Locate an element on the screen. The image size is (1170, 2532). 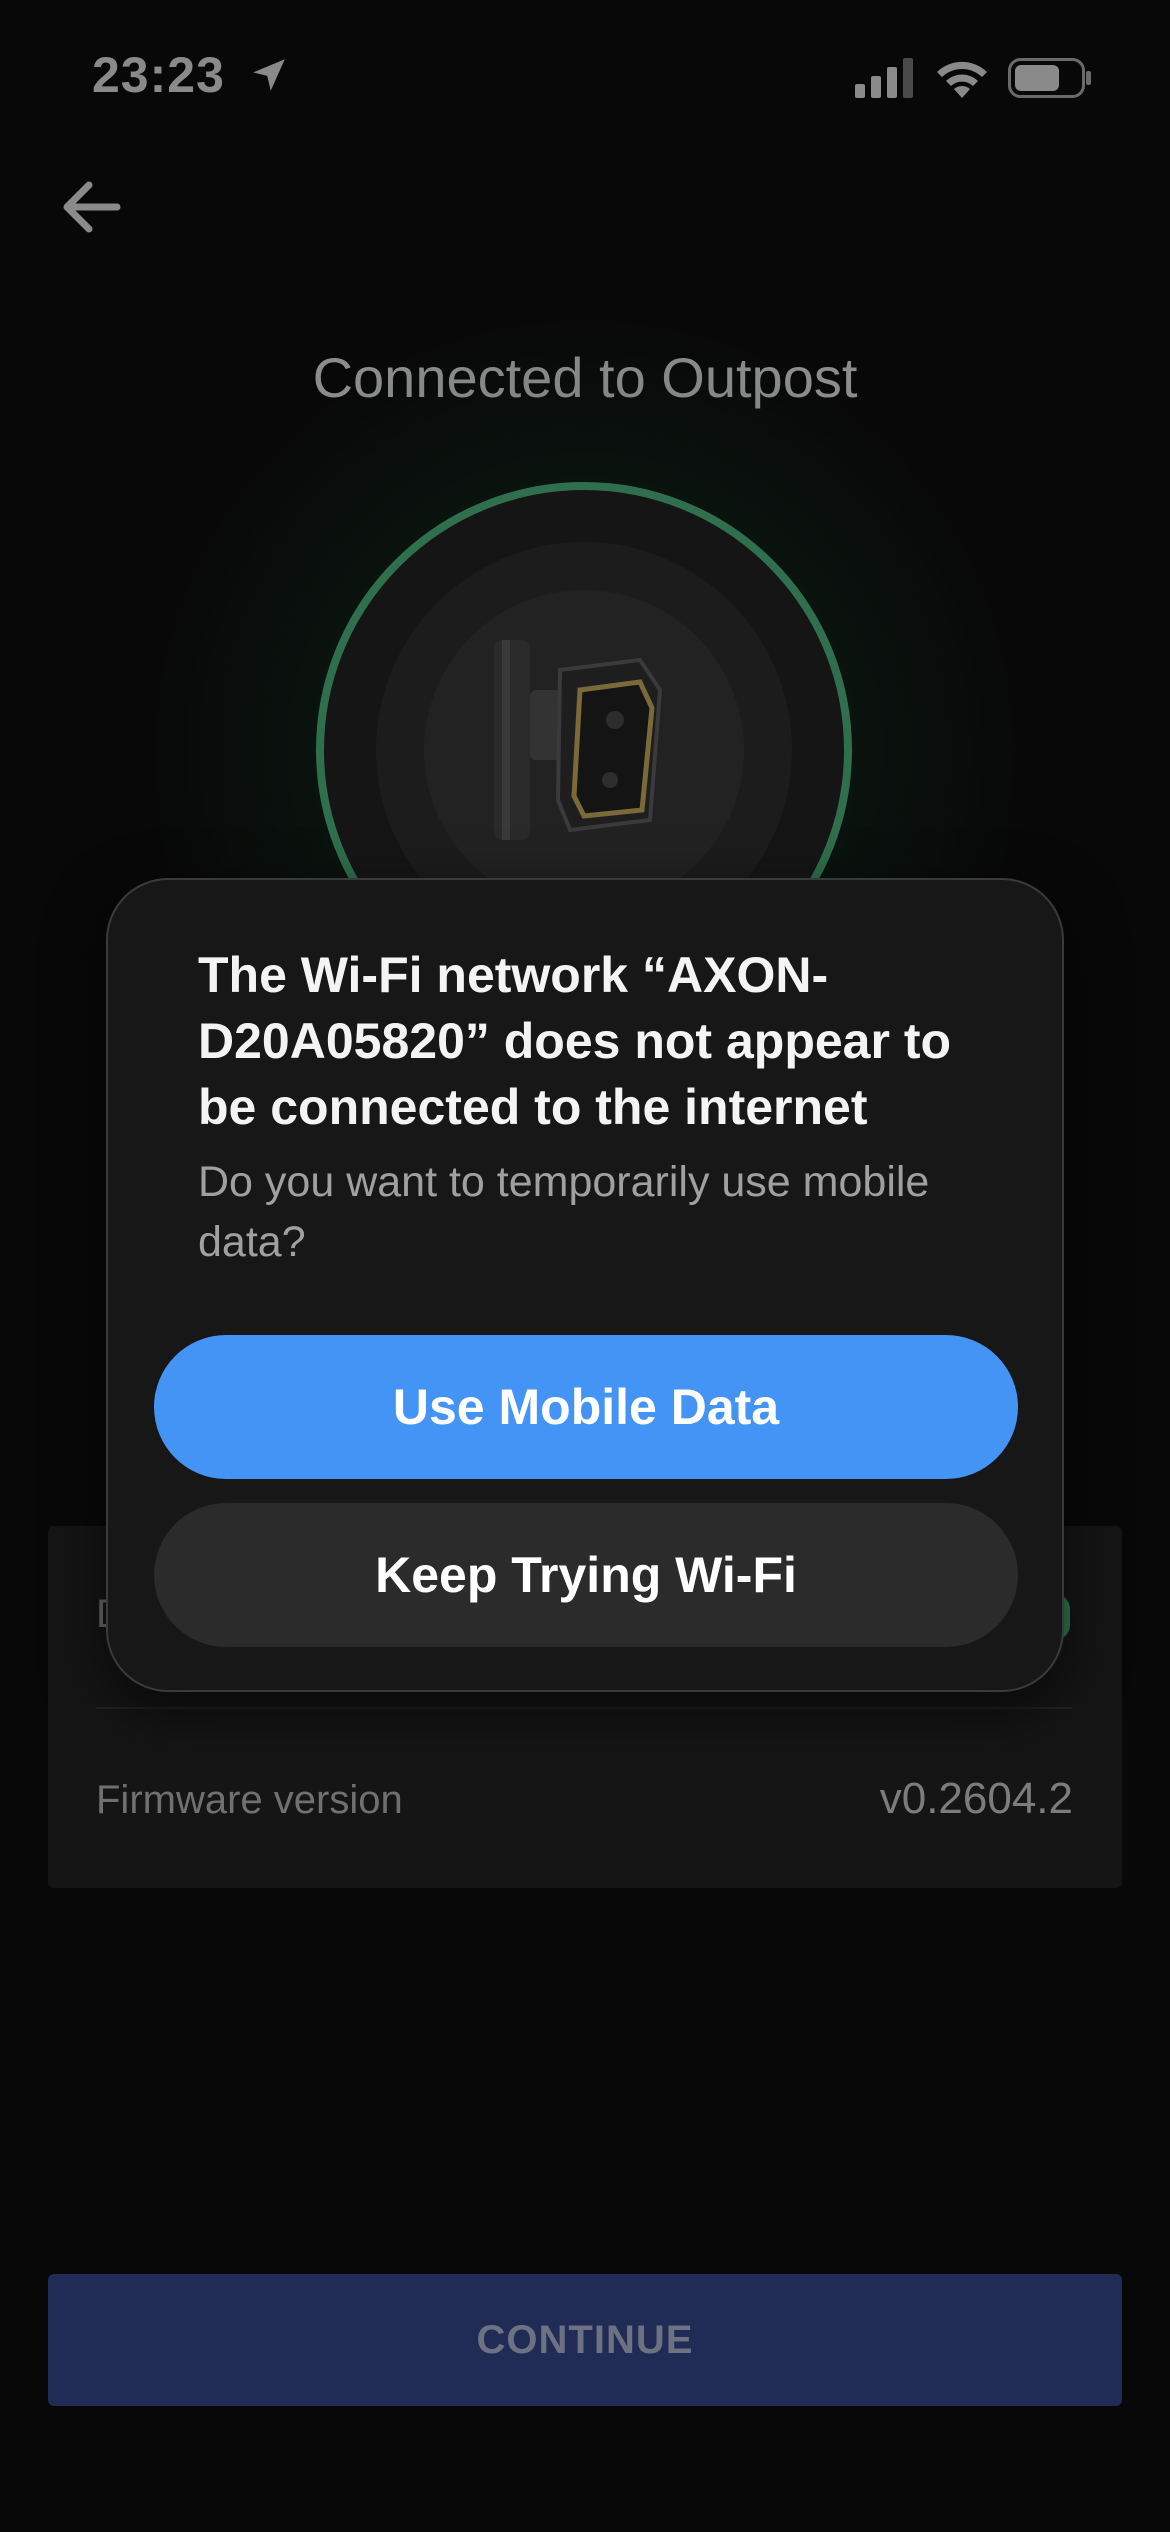
status-time: 23:23 is located at coordinates (158, 75).